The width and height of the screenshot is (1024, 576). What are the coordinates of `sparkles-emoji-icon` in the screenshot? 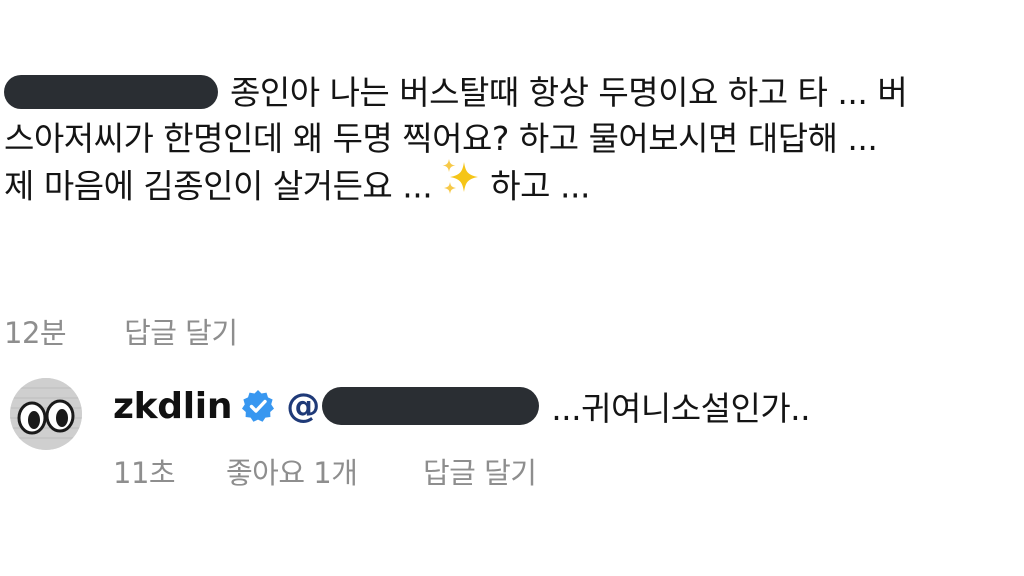 It's located at (461, 184).